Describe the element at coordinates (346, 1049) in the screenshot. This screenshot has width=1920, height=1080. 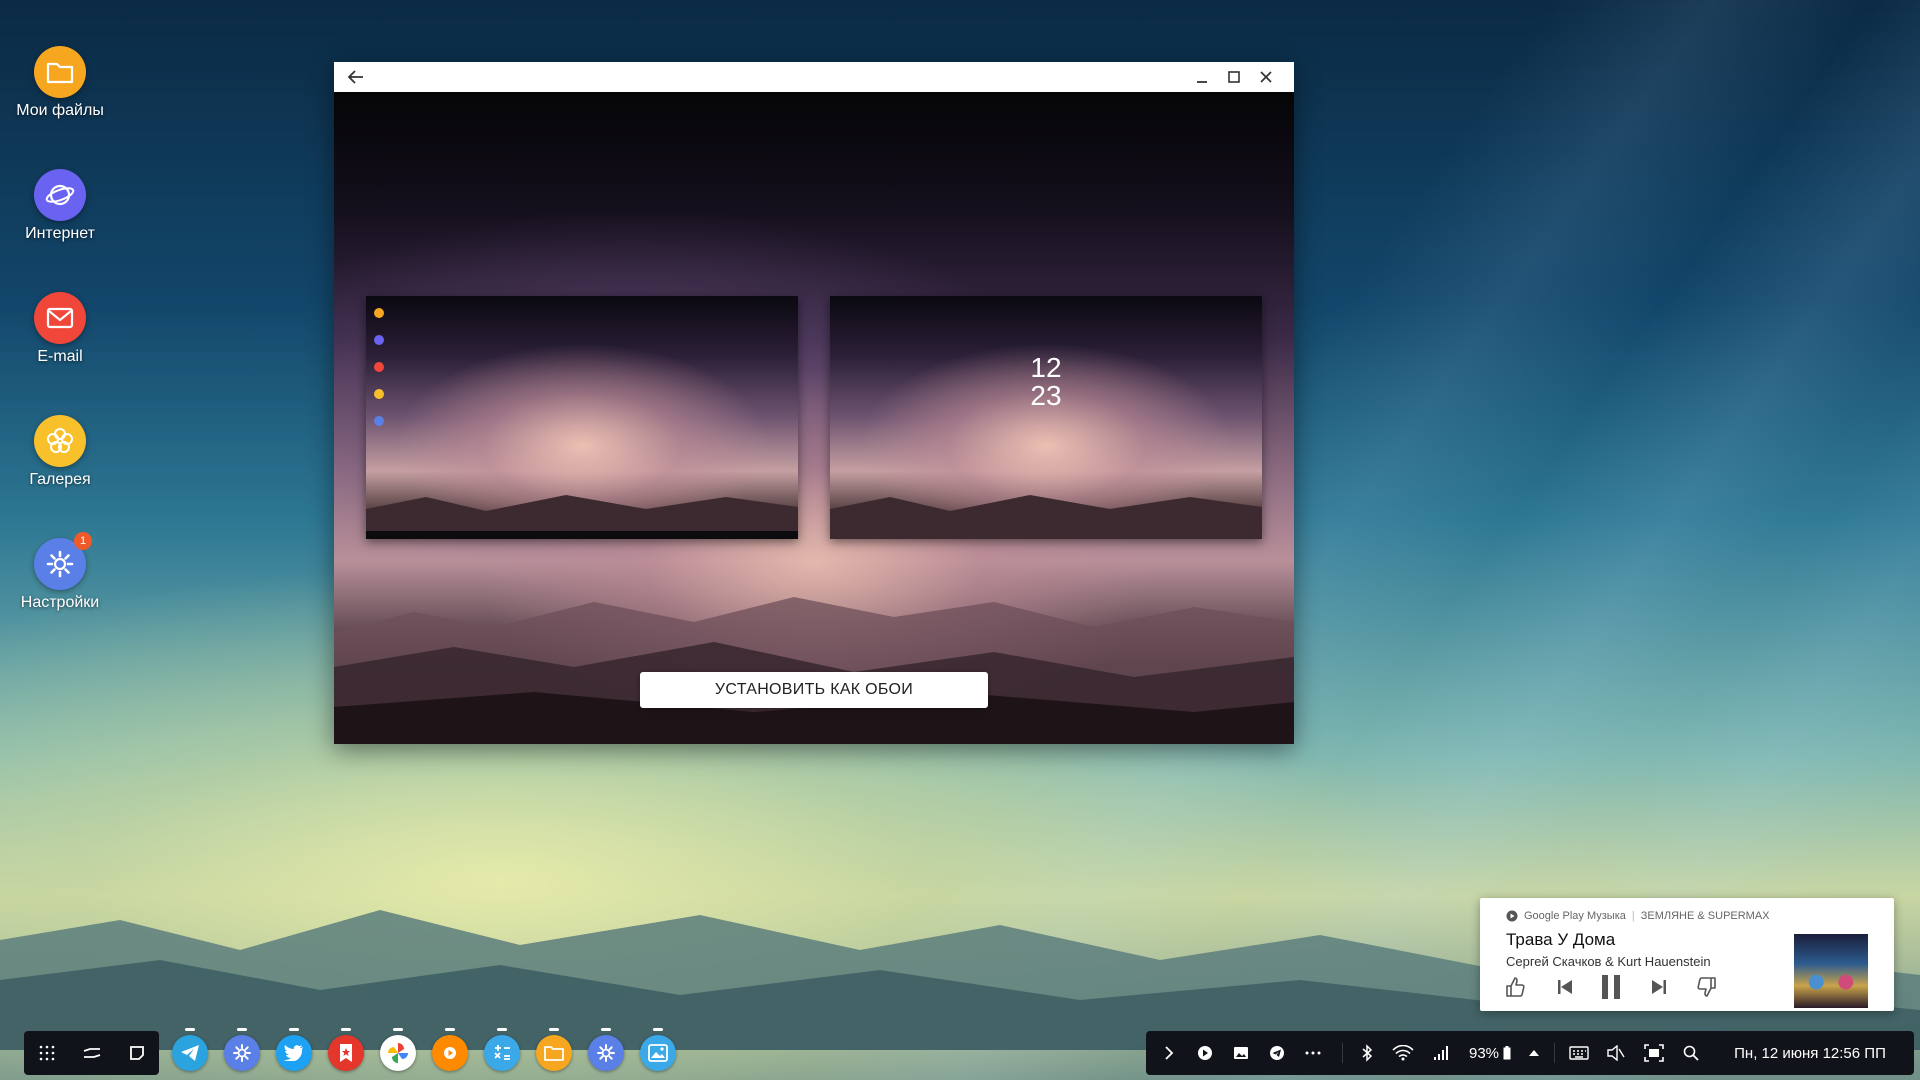
I see `bookmark-star-icon` at that location.